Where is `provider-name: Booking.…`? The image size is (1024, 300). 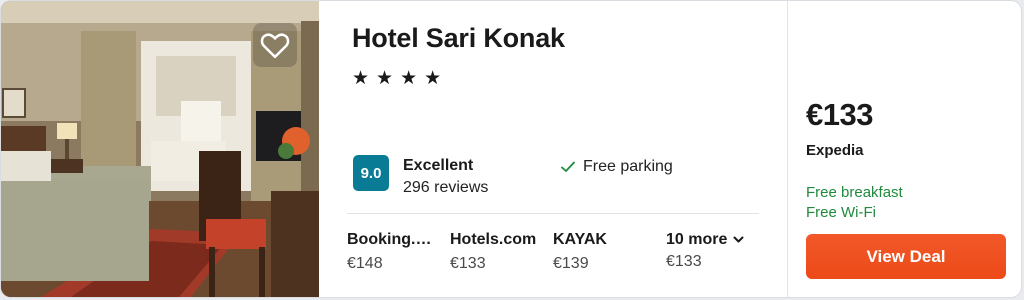
provider-name: Booking.… is located at coordinates (389, 239).